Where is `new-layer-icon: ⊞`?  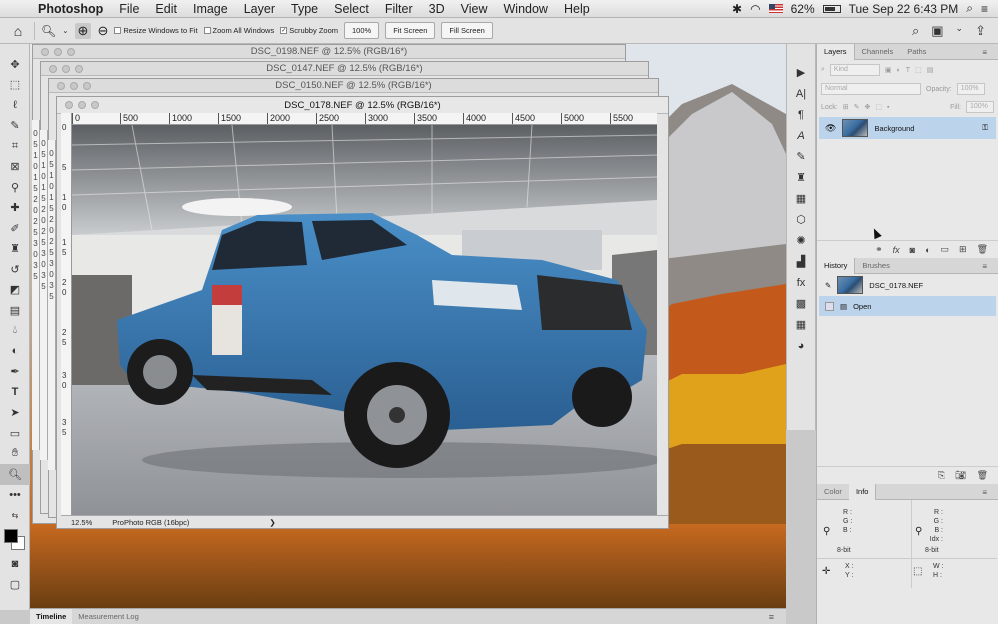
new-layer-icon: ⊞ is located at coordinates (963, 249).